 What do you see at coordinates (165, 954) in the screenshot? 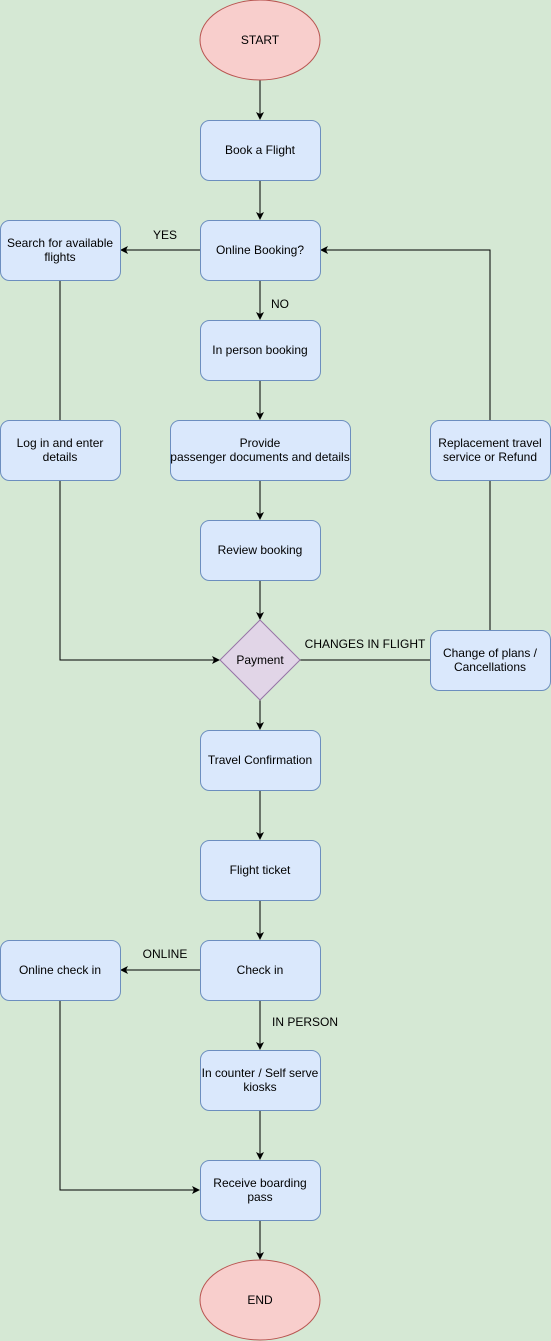
I see `edge-label-online: ONLINE` at bounding box center [165, 954].